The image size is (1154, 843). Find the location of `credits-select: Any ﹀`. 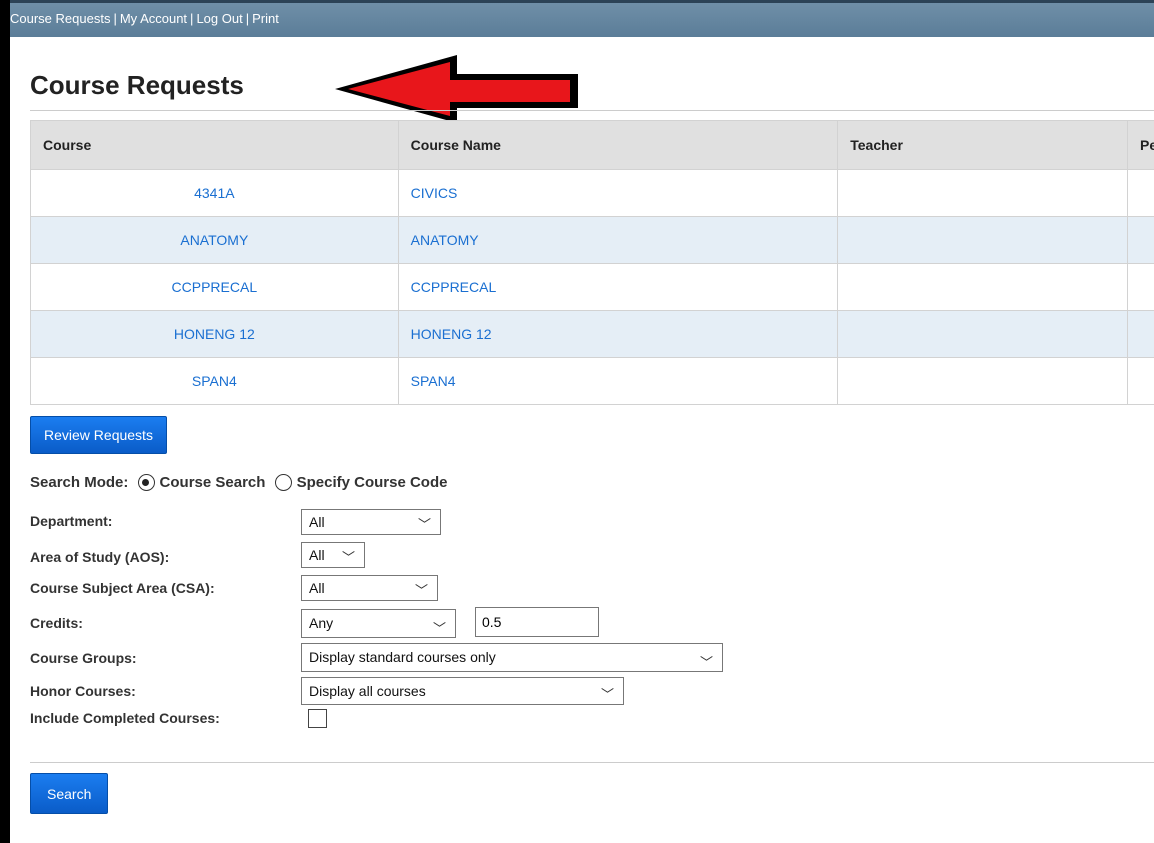

credits-select: Any ﹀ is located at coordinates (378, 623).